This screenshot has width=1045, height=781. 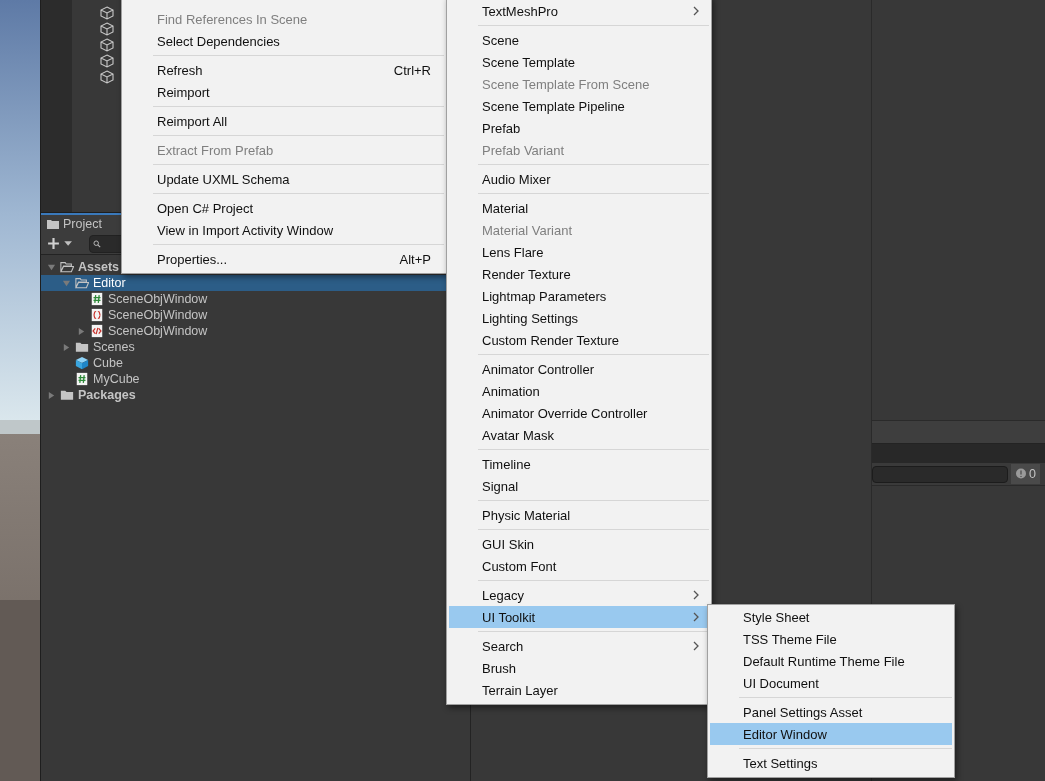 I want to click on shortcut-label: Ctrl+R, so click(x=412, y=70).